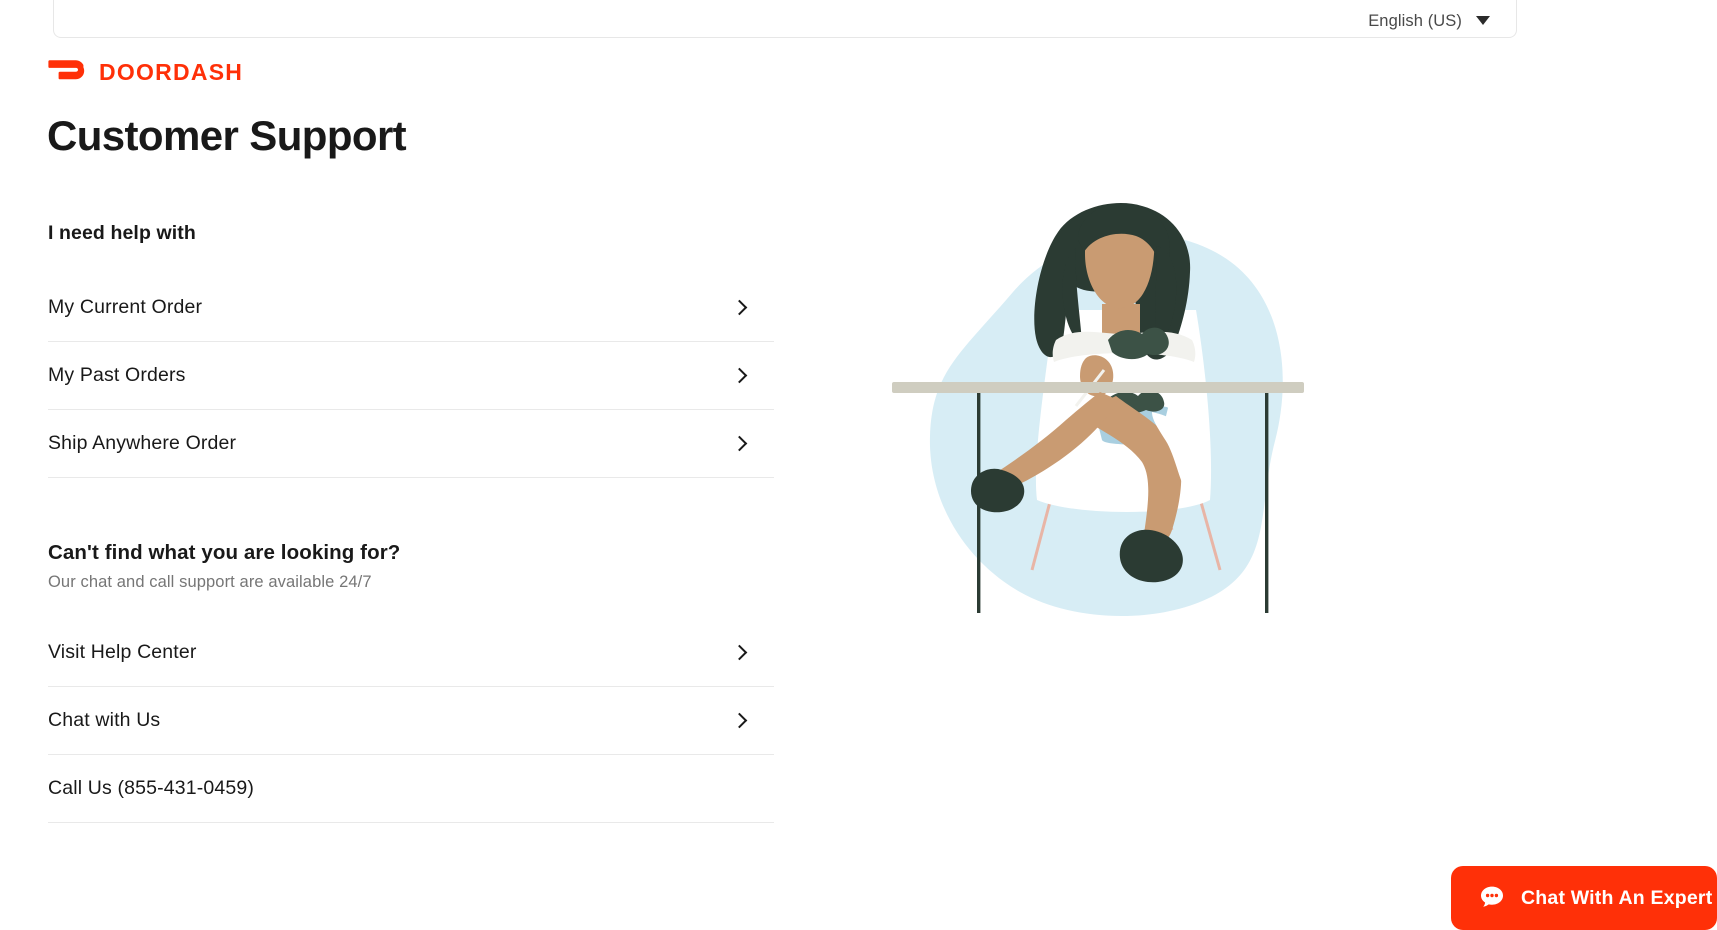  Describe the element at coordinates (1492, 898) in the screenshot. I see `chat-bubble-icon` at that location.